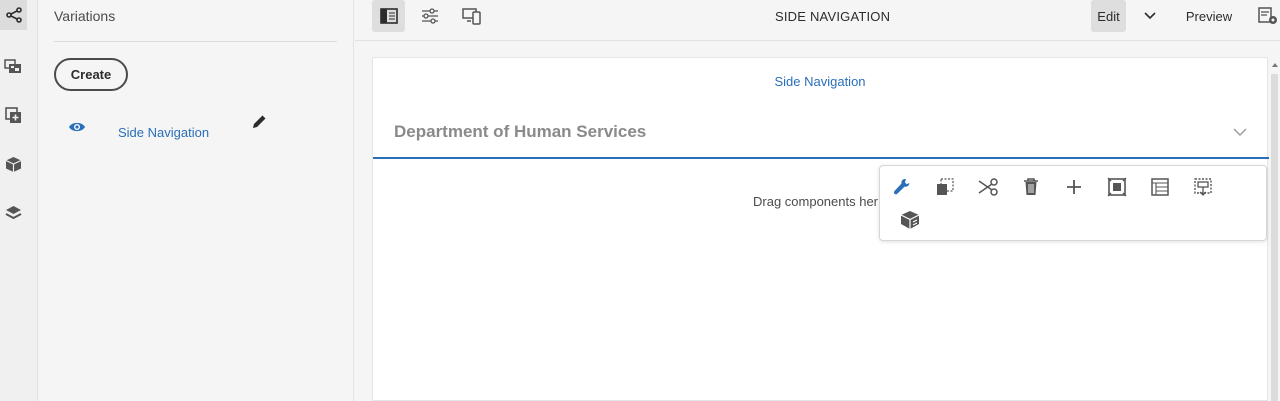 The image size is (1280, 401). Describe the element at coordinates (1274, 237) in the screenshot. I see `scrollbar` at that location.